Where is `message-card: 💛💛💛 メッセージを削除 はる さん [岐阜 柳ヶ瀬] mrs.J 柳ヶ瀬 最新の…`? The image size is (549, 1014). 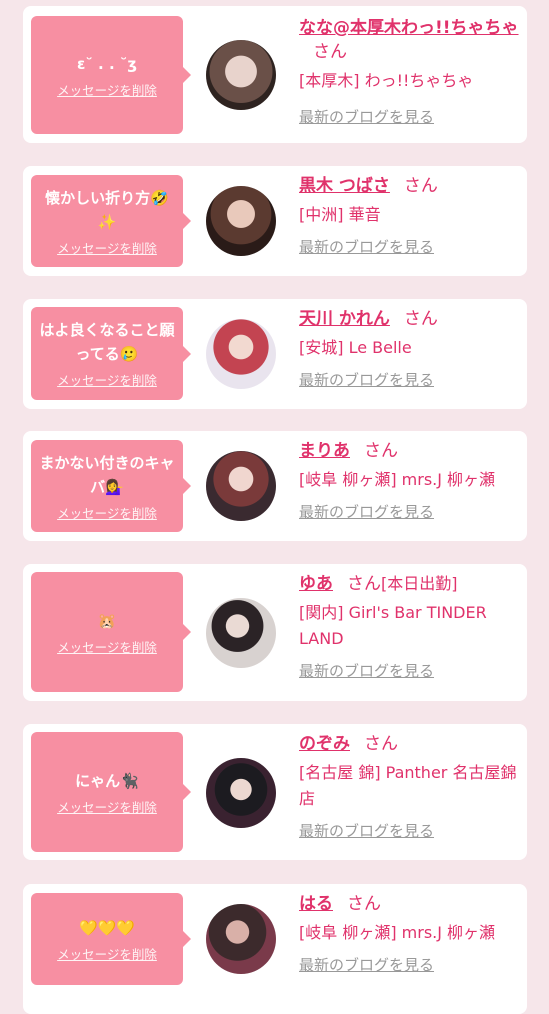
message-card: 💛💛💛 メッセージを削除 はる さん [岐阜 柳ヶ瀬] mrs.J 柳ヶ瀬 最新の… is located at coordinates (275, 949).